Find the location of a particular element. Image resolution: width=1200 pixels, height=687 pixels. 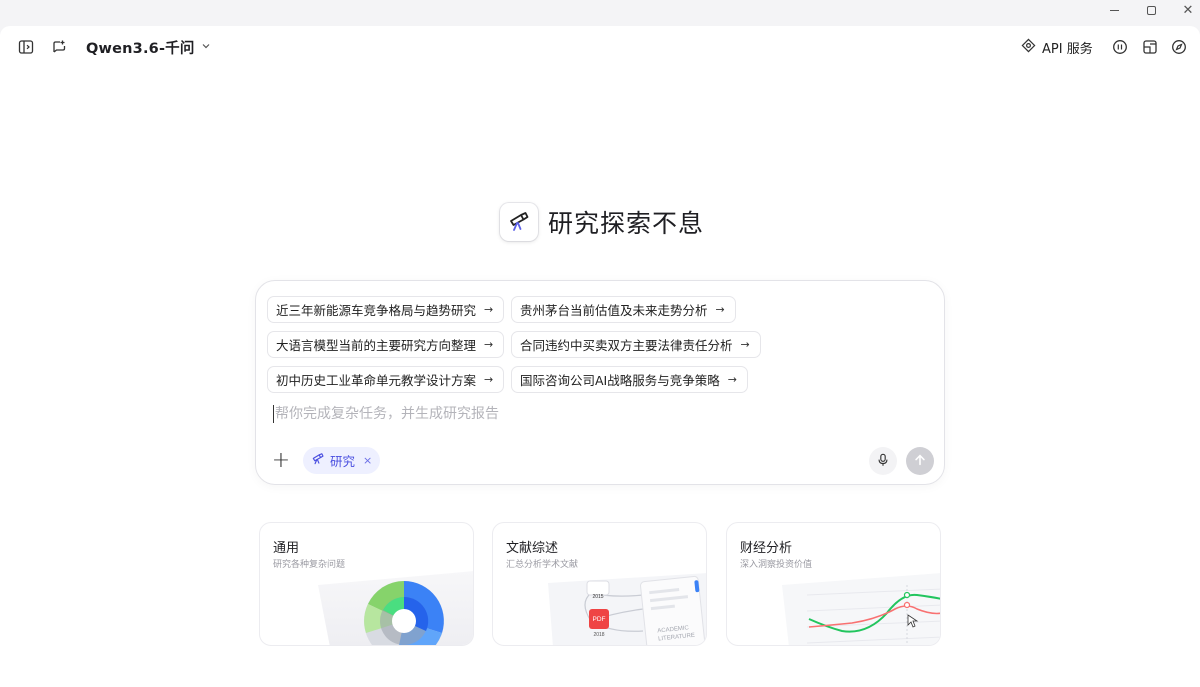

maximize-icon is located at coordinates (1151, 10).